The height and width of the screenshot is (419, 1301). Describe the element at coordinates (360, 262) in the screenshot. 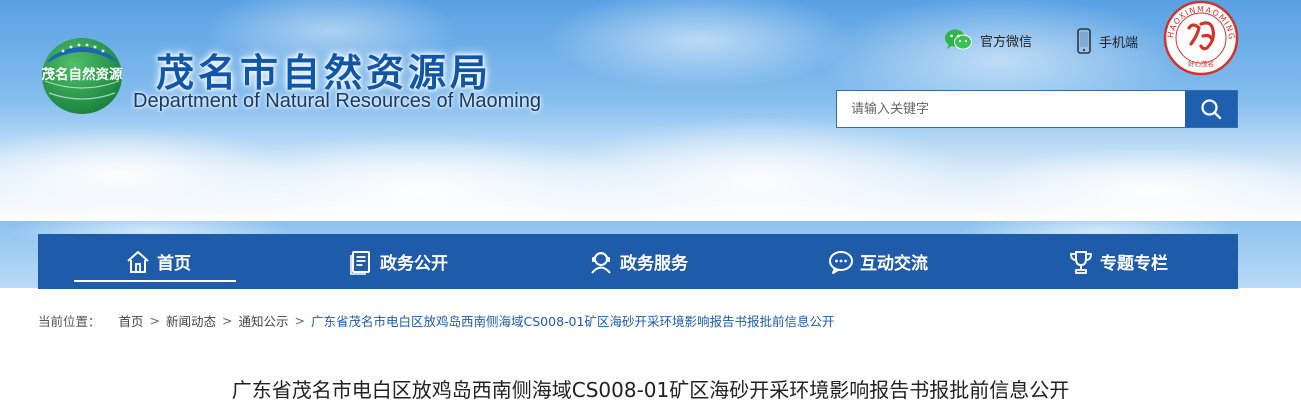

I see `document-icon` at that location.